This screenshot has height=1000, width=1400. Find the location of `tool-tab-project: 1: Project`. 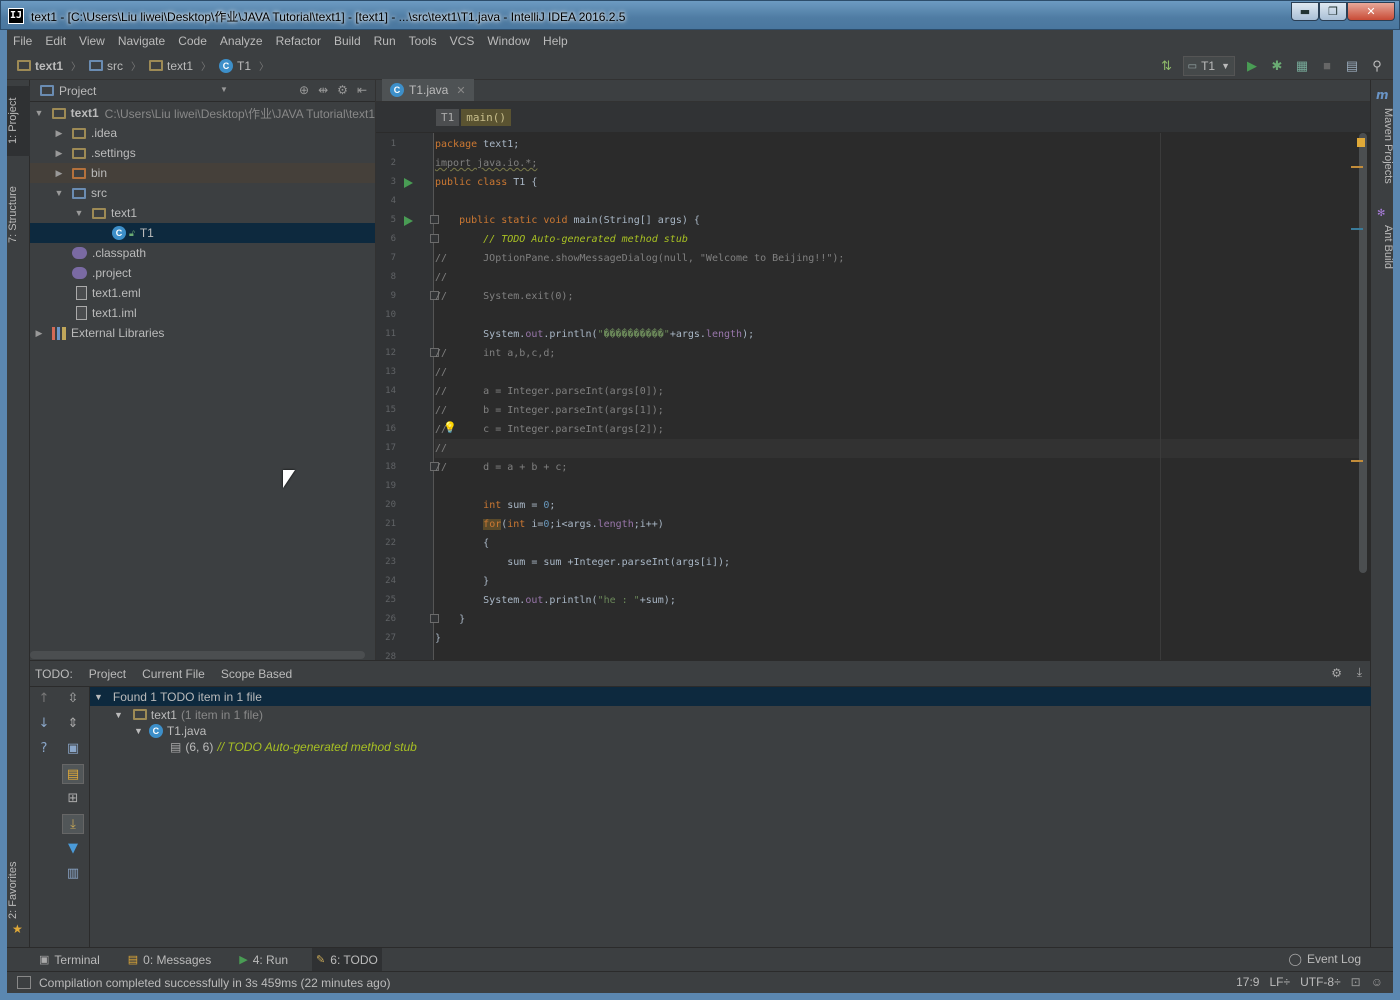

tool-tab-project: 1: Project is located at coordinates (18, 121).